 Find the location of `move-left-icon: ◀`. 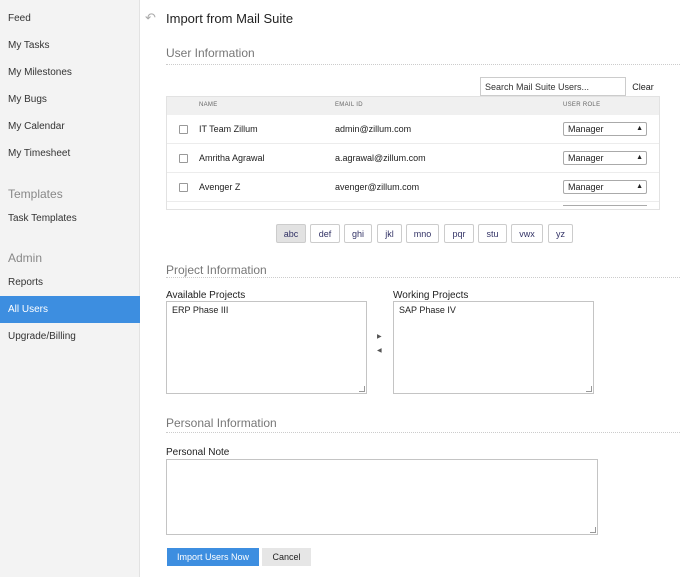

move-left-icon: ◀ is located at coordinates (379, 350).